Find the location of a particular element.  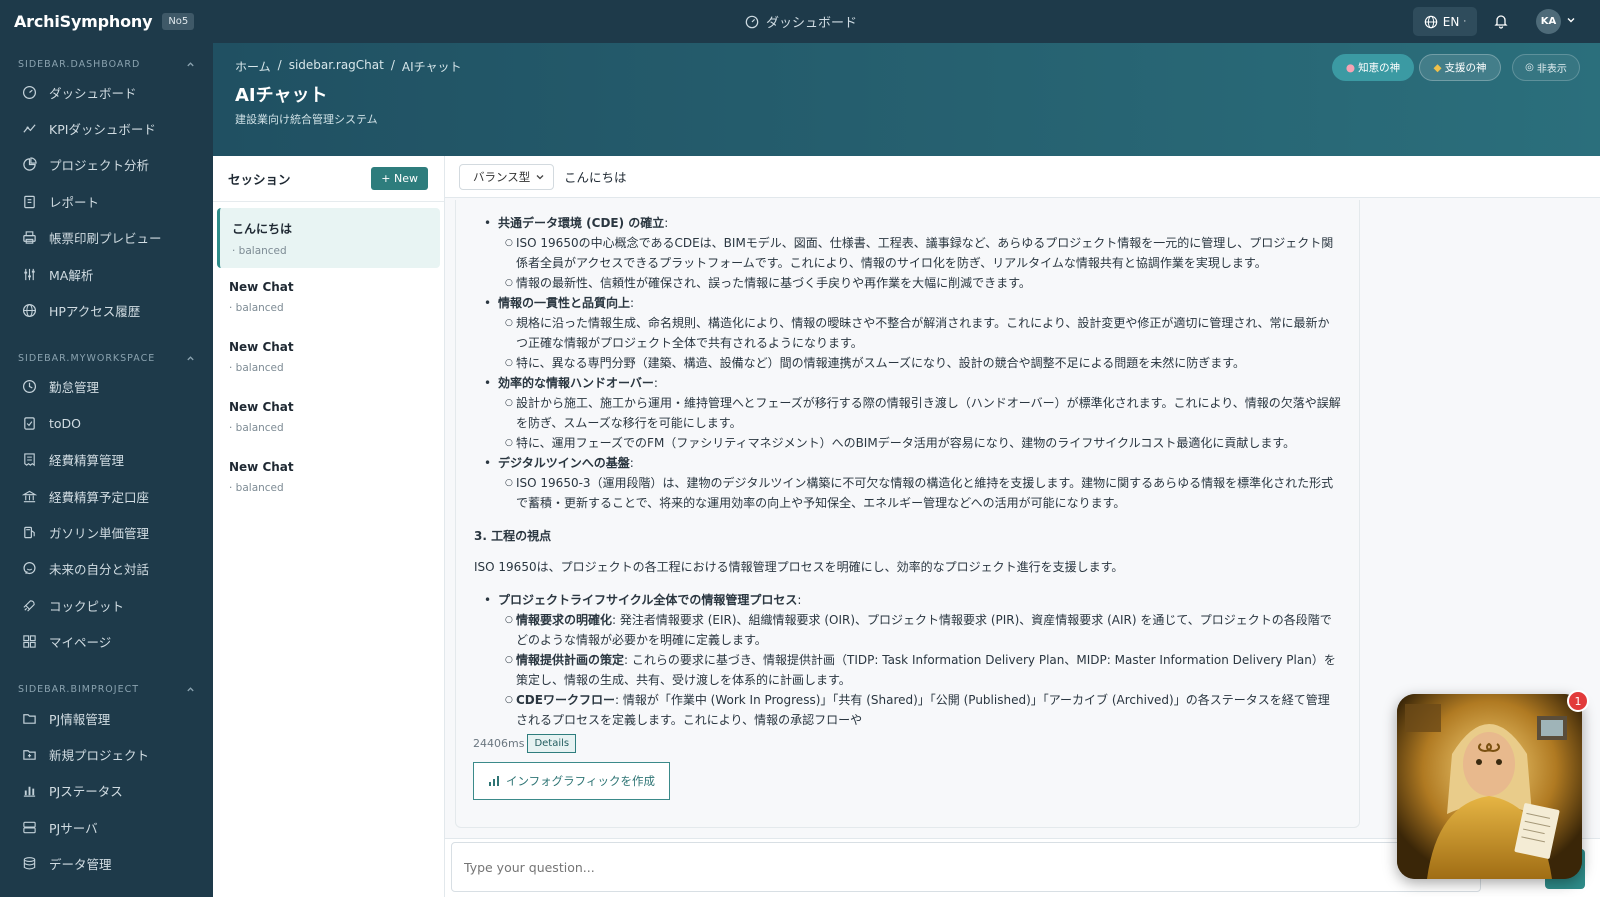

sidebar-item-server: PJサーバ is located at coordinates (106, 827).